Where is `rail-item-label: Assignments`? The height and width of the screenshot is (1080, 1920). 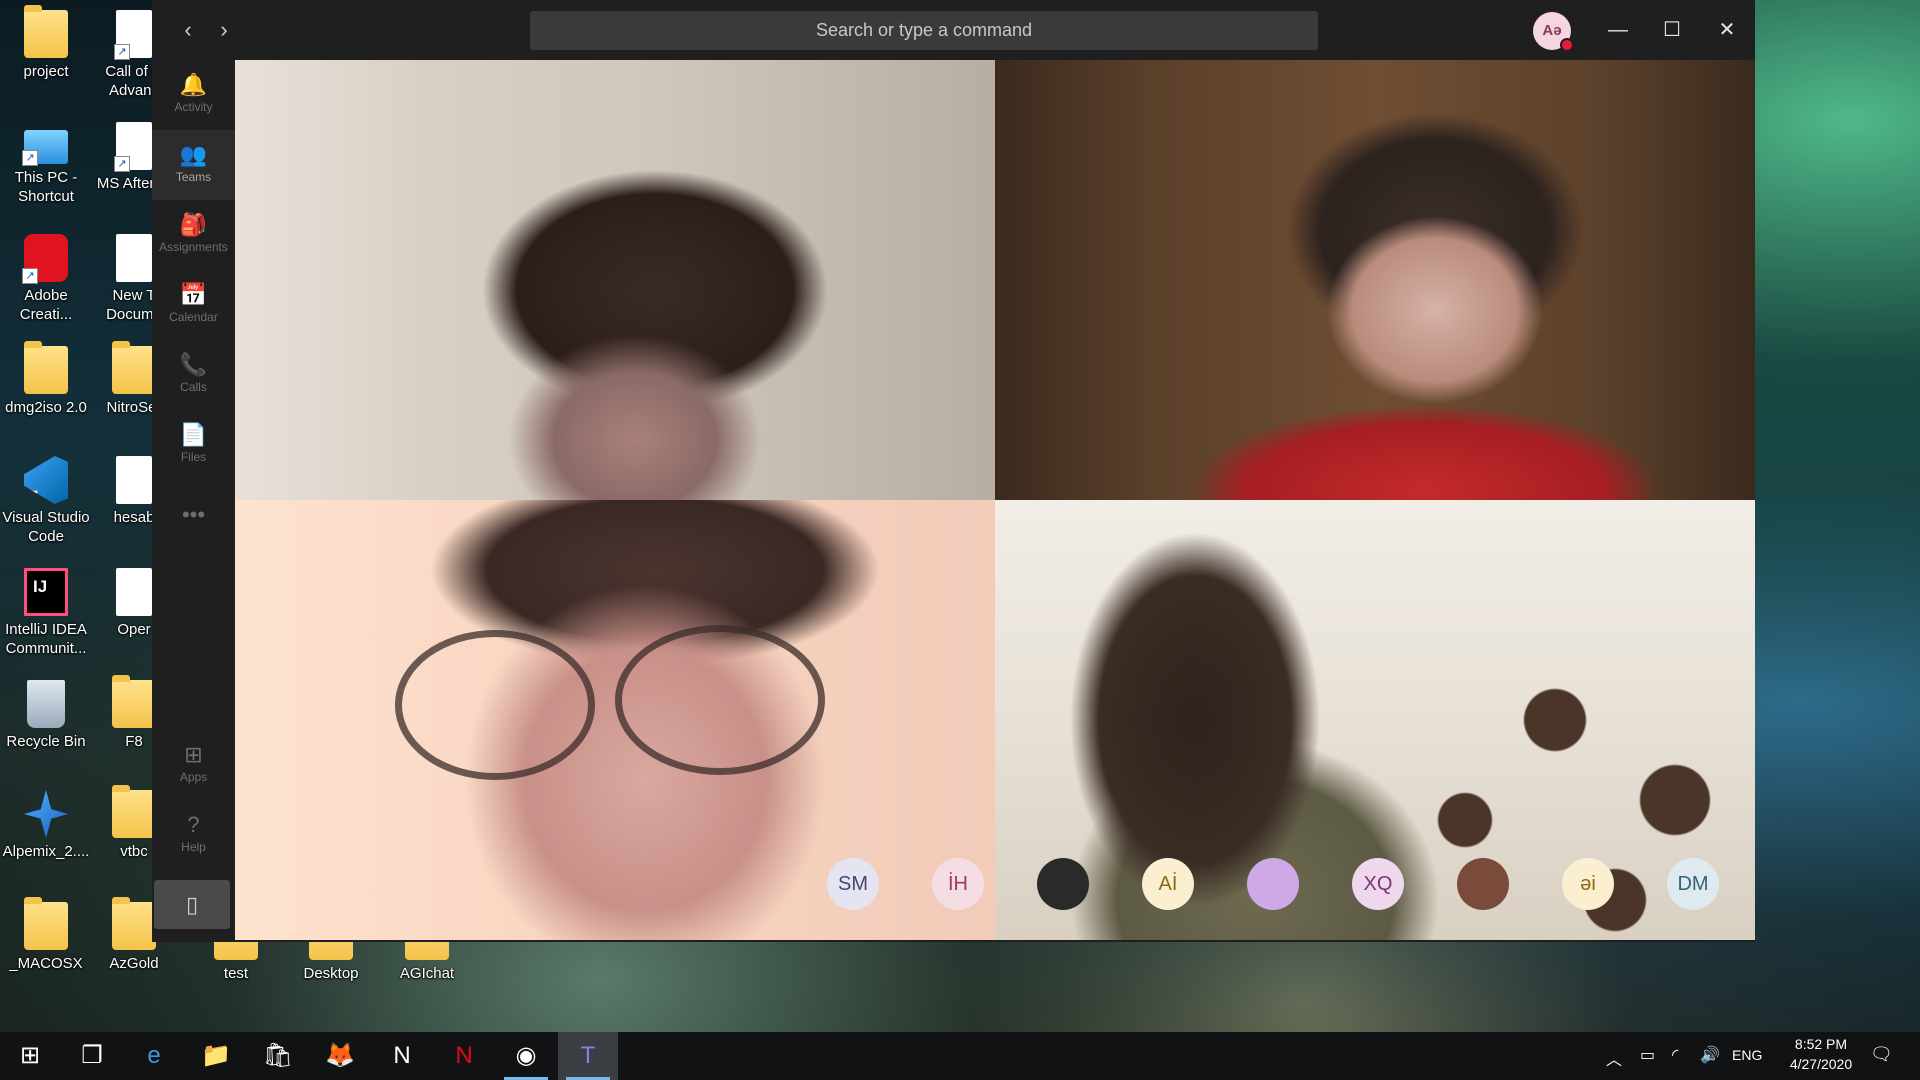 rail-item-label: Assignments is located at coordinates (193, 247).